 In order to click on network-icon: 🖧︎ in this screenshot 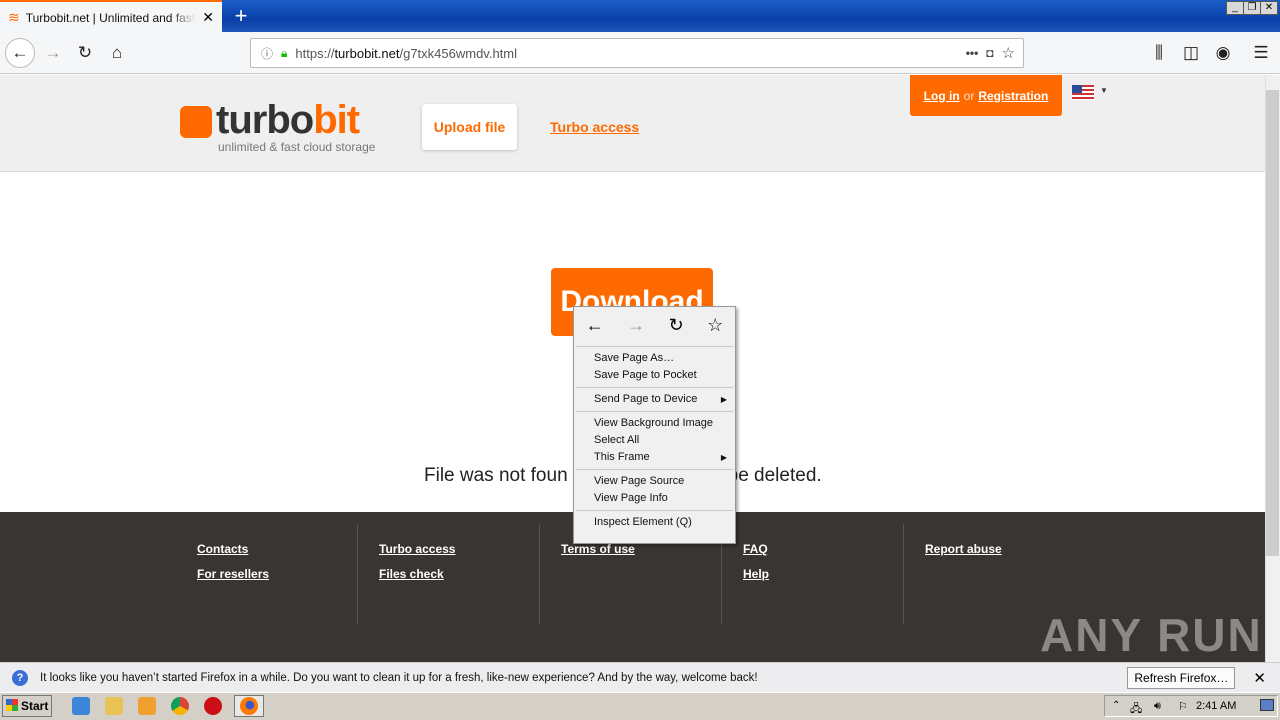, I will do `click(1136, 709)`.